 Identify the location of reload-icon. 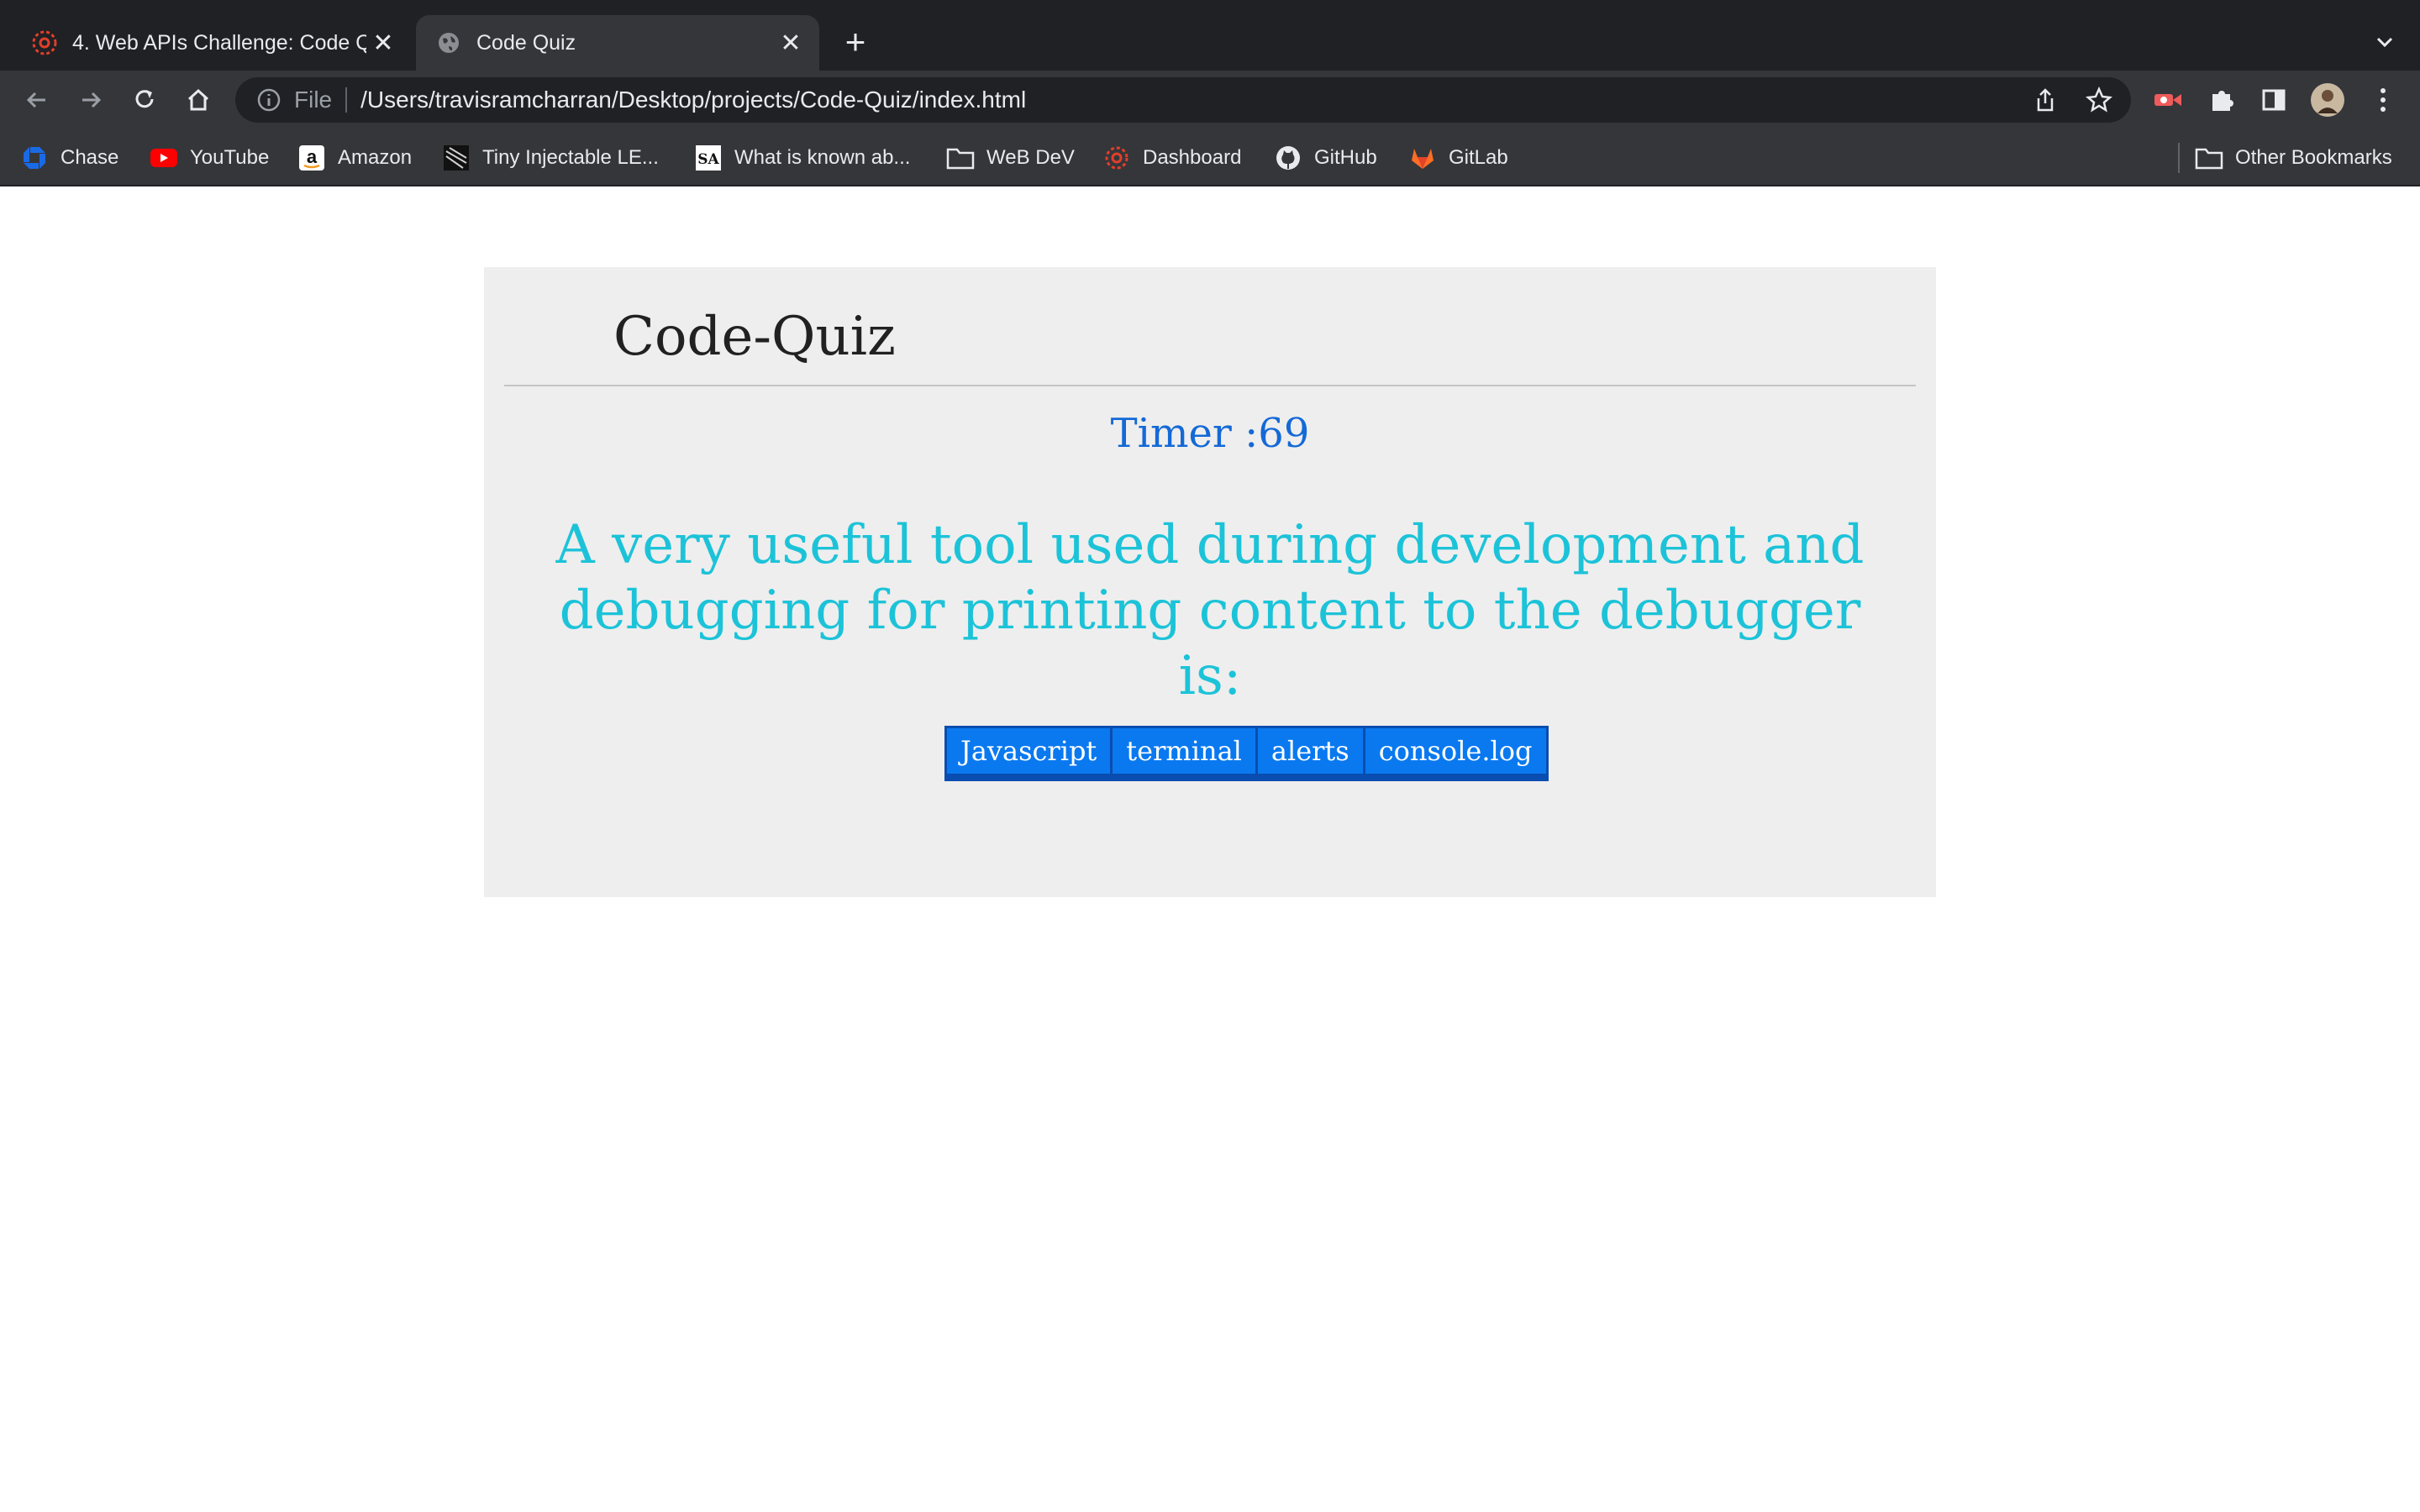
(144, 99).